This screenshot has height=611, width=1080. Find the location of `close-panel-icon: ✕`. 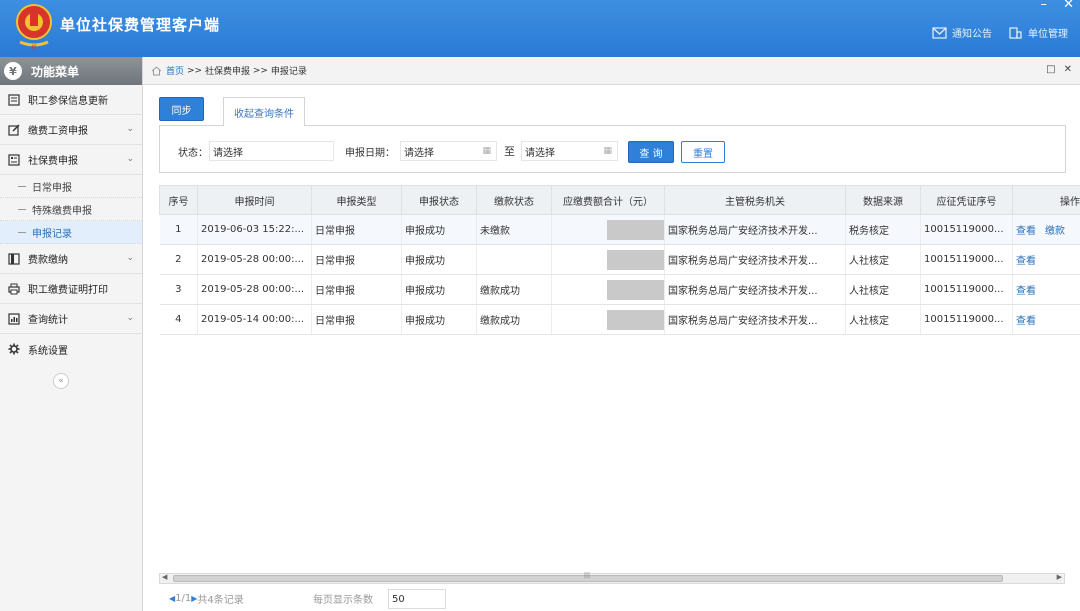

close-panel-icon: ✕ is located at coordinates (1068, 69).